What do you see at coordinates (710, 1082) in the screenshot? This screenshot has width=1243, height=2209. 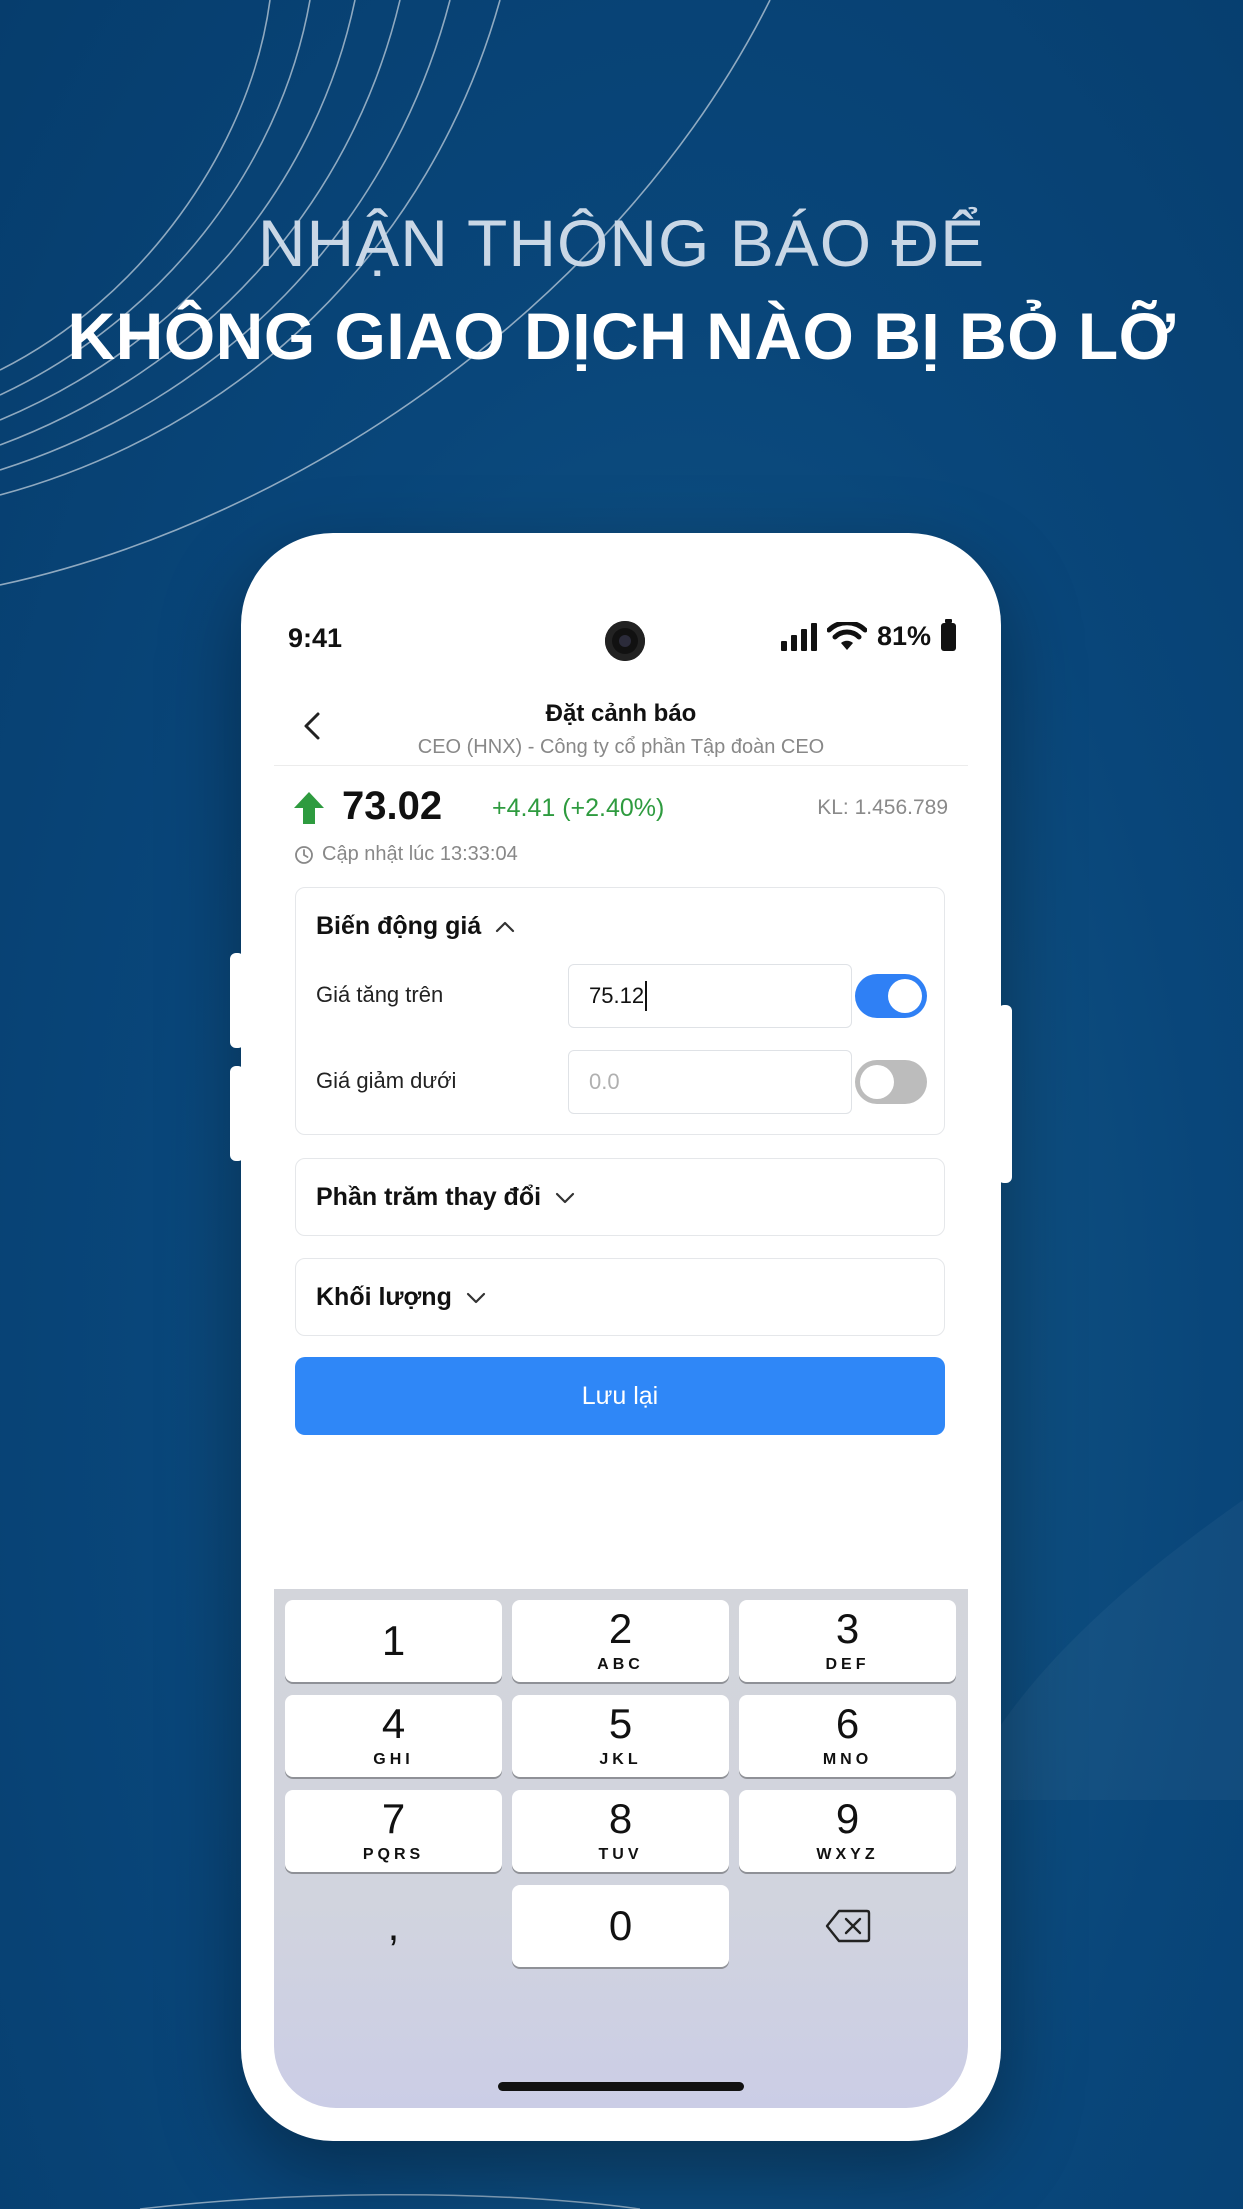 I see `fall-price-input: 0.0` at bounding box center [710, 1082].